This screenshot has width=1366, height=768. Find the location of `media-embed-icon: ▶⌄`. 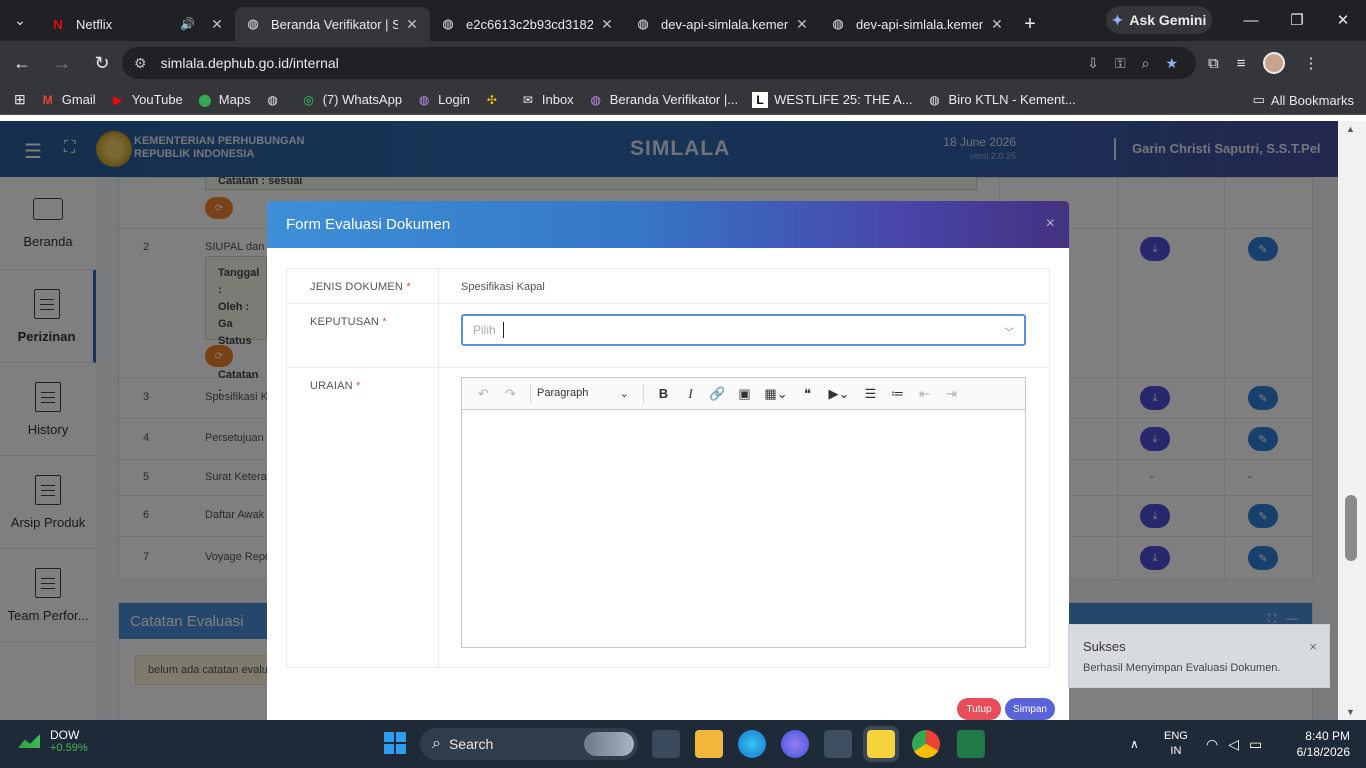

media-embed-icon: ▶⌄ is located at coordinates (839, 394).